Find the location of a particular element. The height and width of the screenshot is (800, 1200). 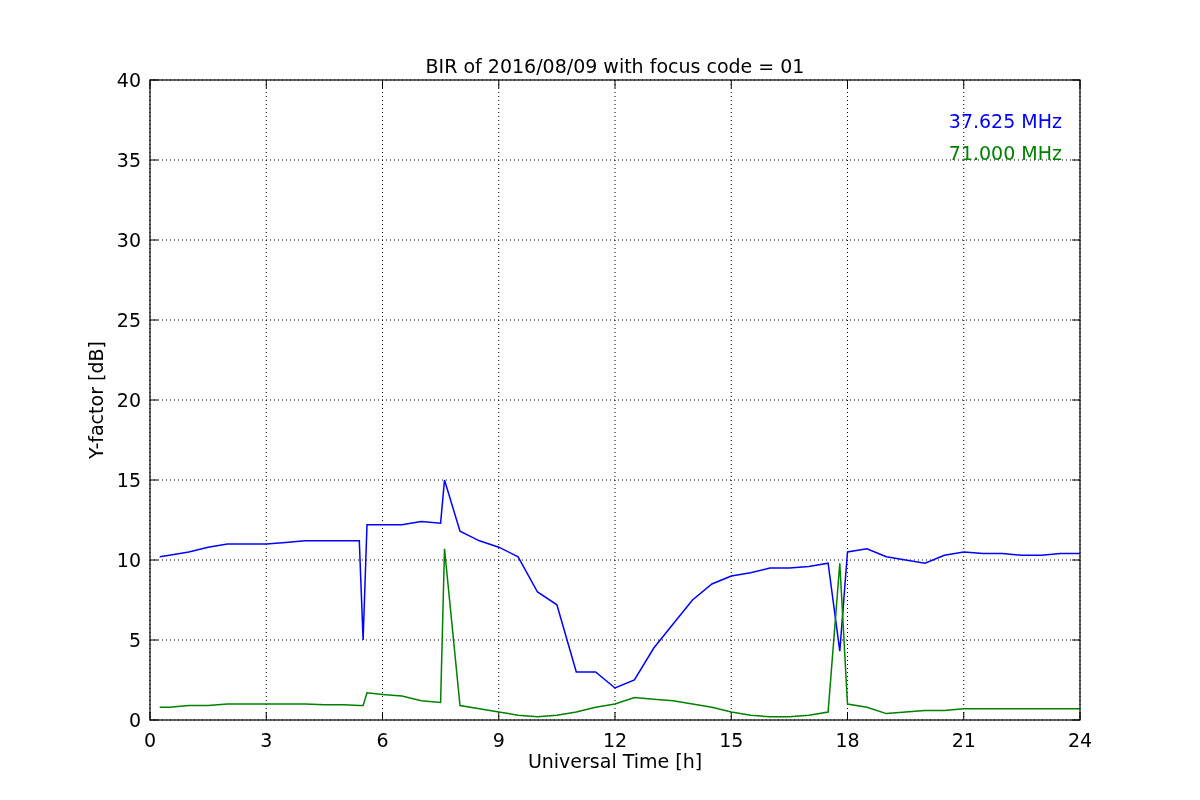

axis-tick-label: 25 is located at coordinates (128, 320).